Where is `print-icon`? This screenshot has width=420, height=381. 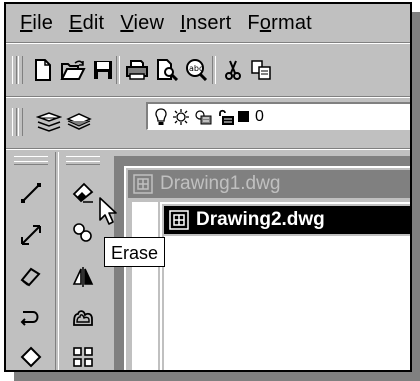
print-icon is located at coordinates (137, 70).